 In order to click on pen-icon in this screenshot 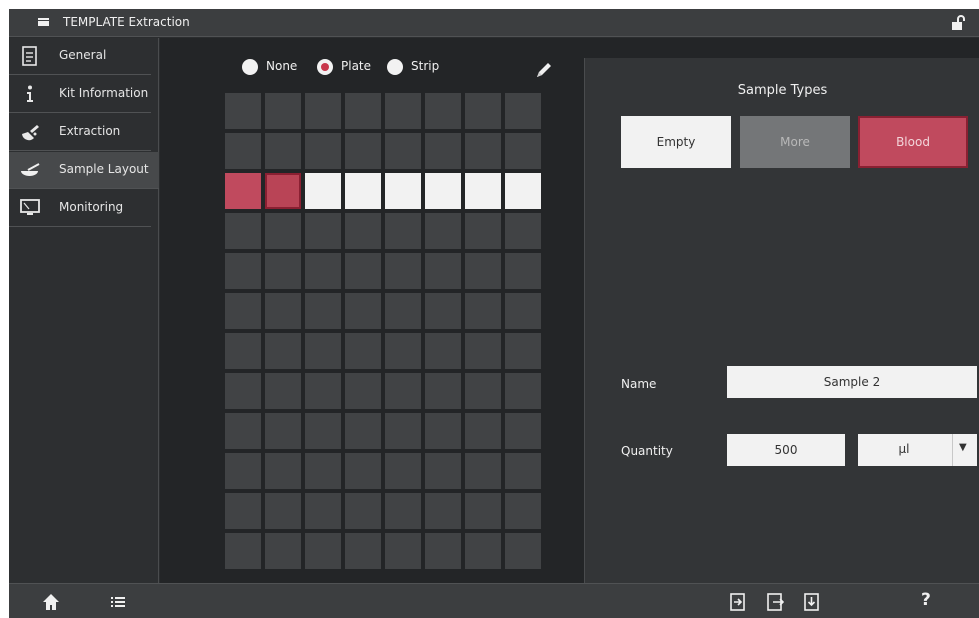, I will do `click(544, 70)`.